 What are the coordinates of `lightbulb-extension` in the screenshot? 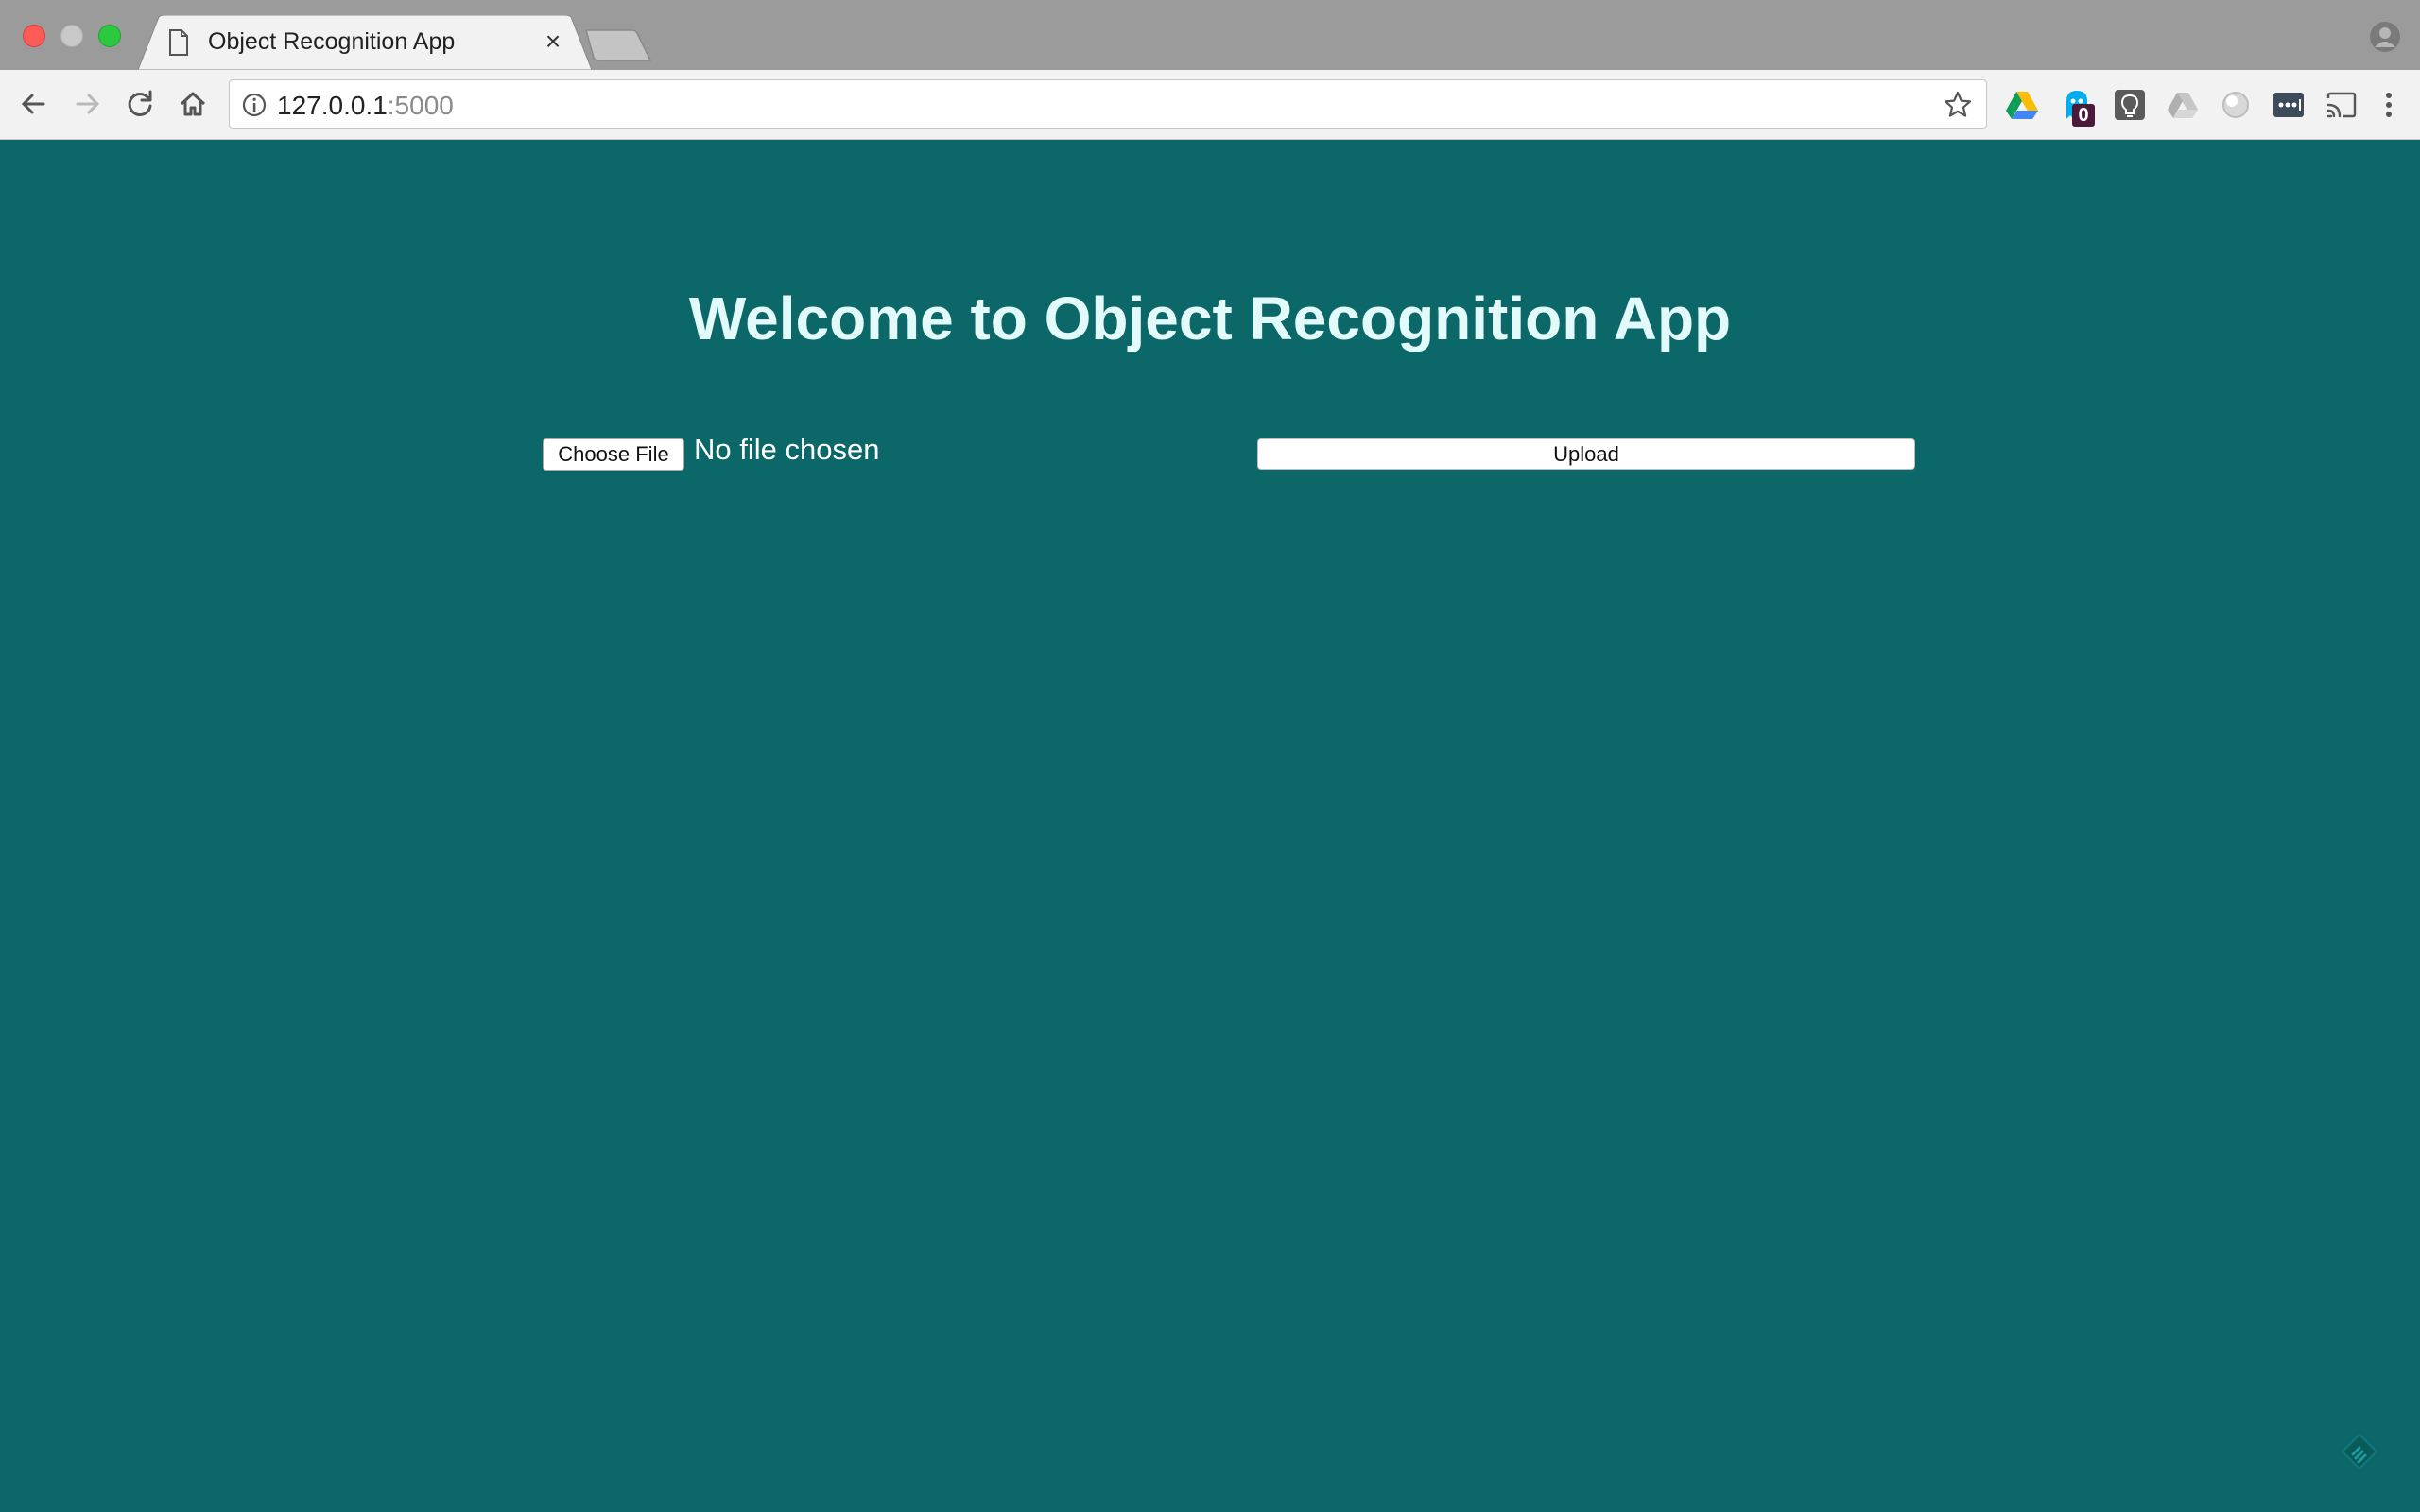 It's located at (2130, 105).